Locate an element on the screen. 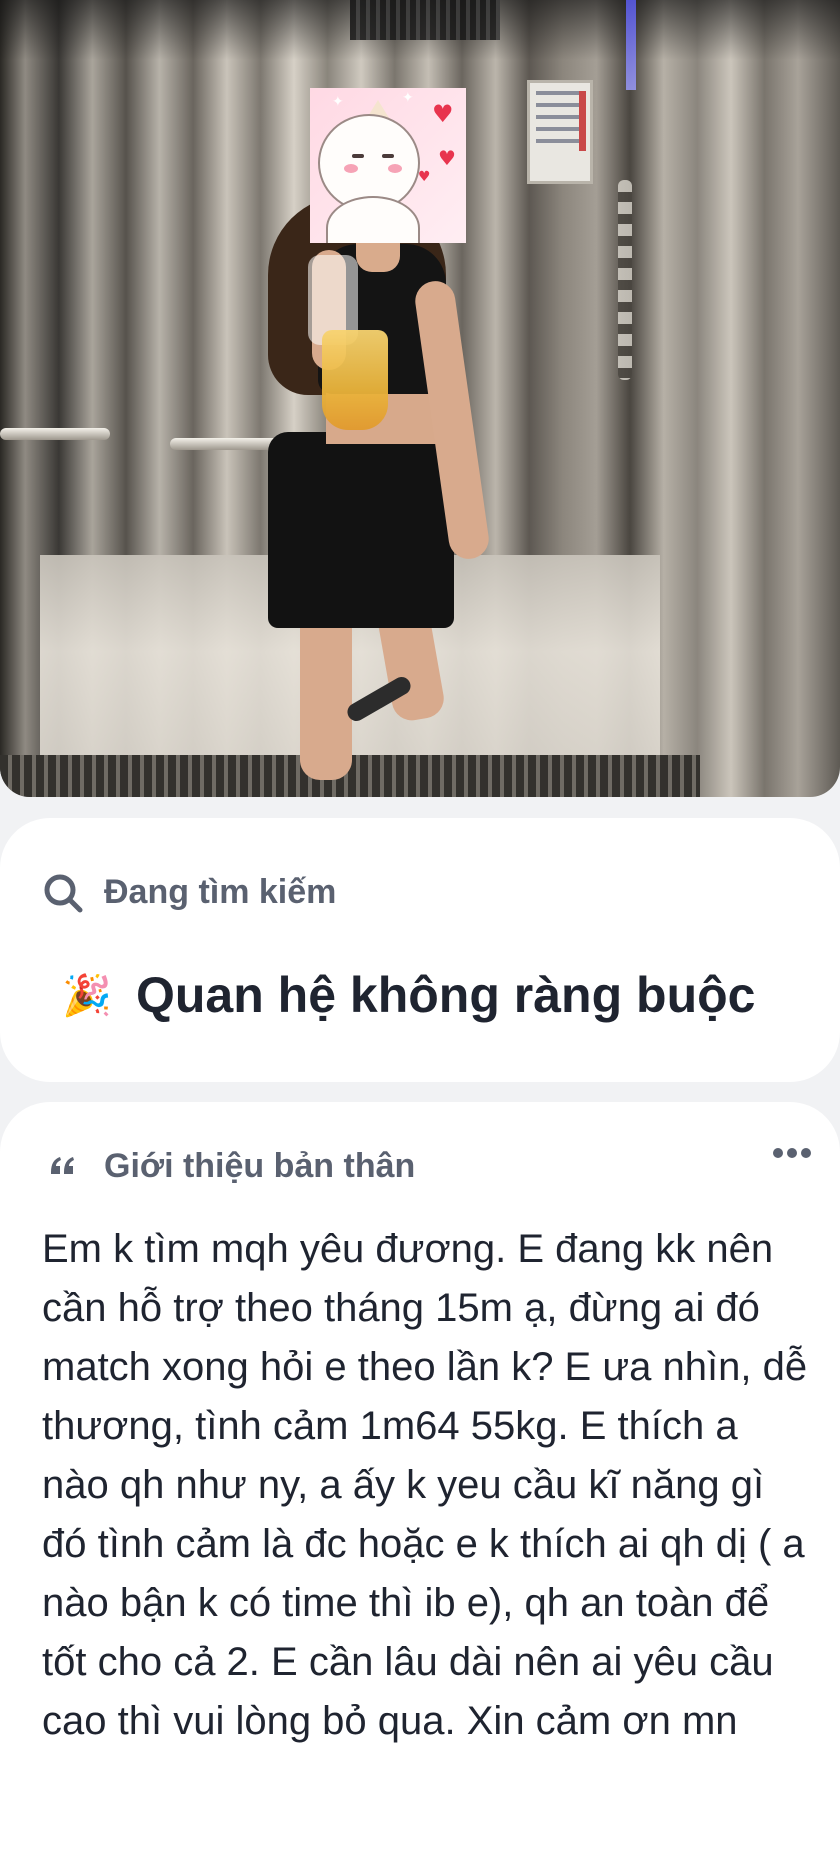  photo-ceiling-light is located at coordinates (425, 20).